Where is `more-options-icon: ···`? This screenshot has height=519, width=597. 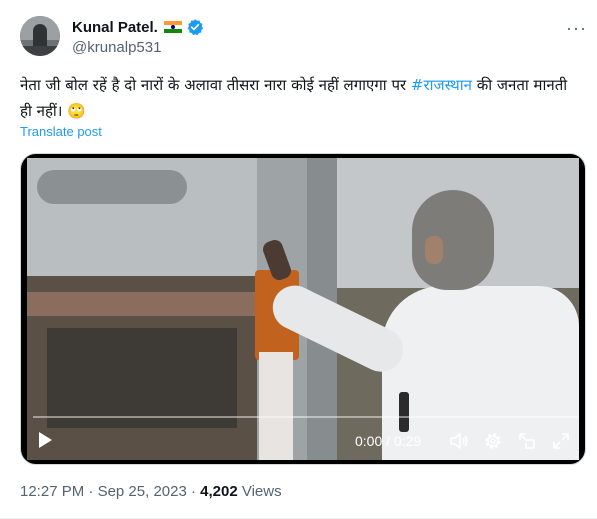
more-options-icon: ··· is located at coordinates (576, 28).